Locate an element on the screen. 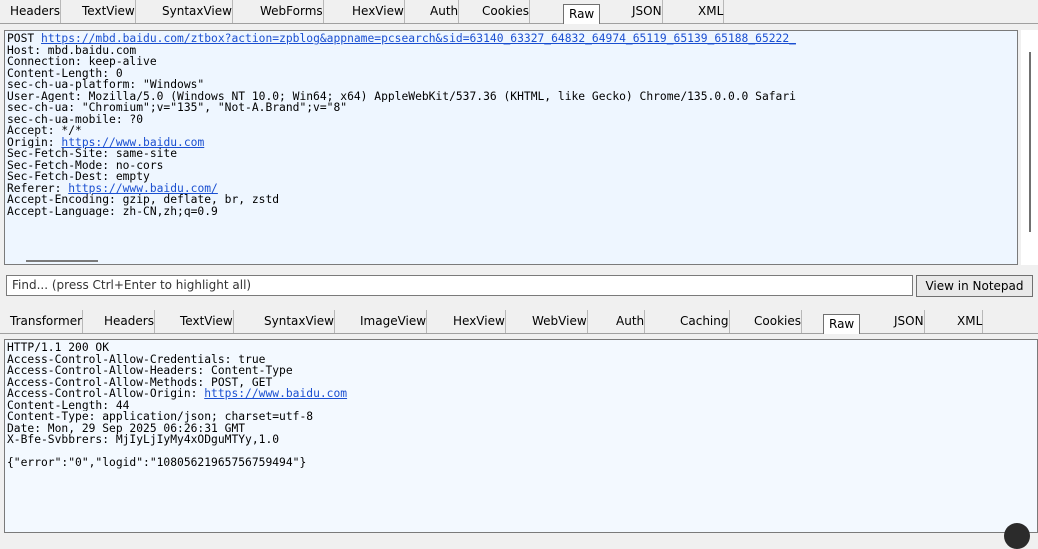 The width and height of the screenshot is (1038, 549). url-link: https://www.baidu.com/ is located at coordinates (143, 189).